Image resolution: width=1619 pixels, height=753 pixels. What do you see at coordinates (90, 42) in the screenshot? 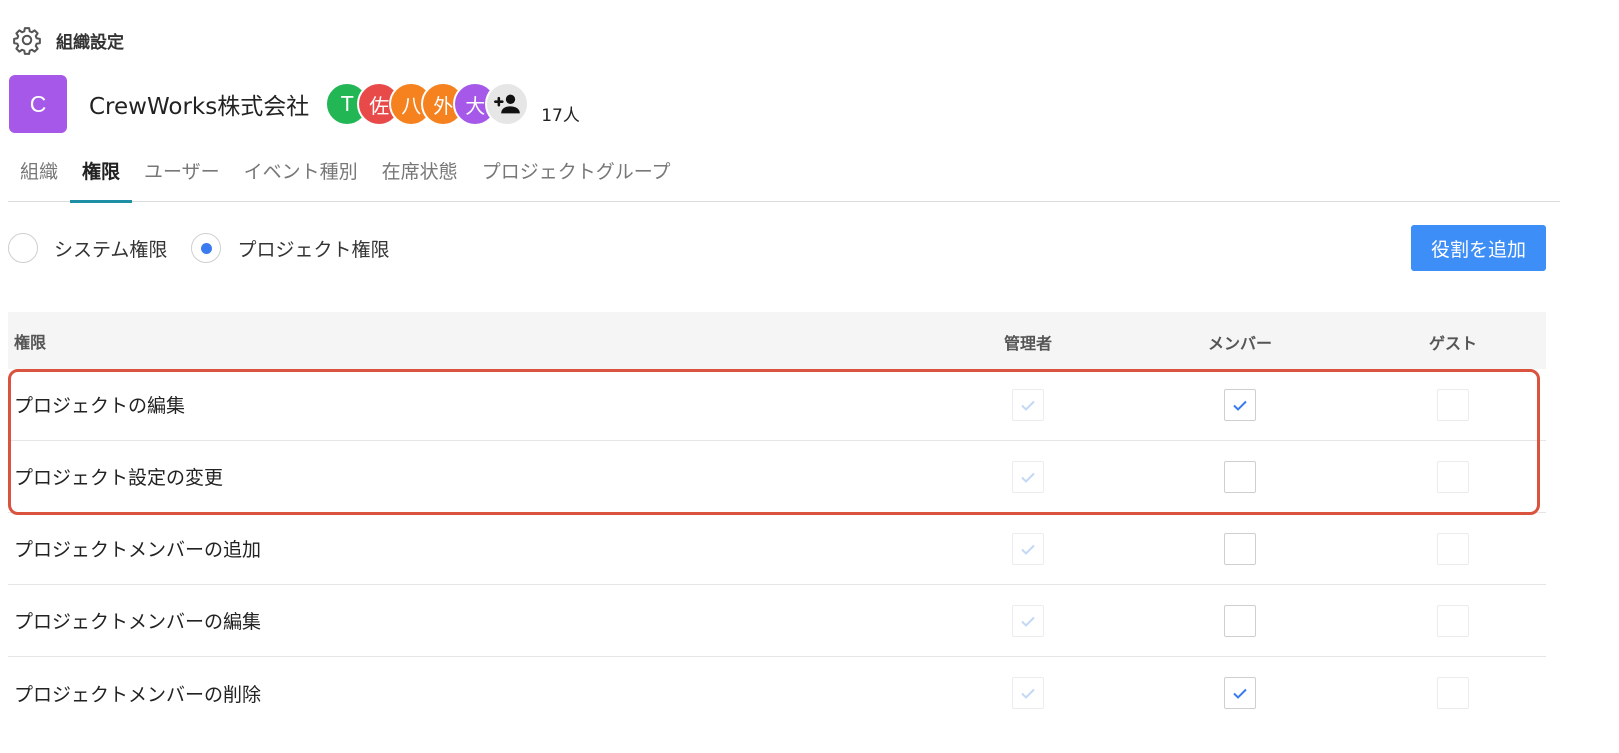
I see `page-title: 組織設定` at bounding box center [90, 42].